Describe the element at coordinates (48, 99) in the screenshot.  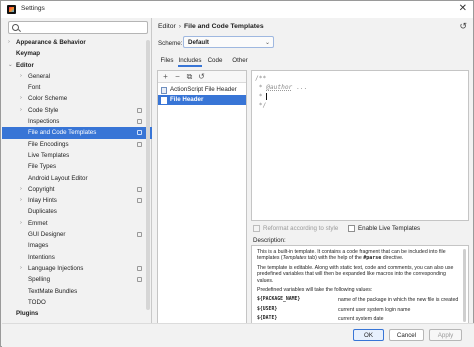
I see `sidebar-item-label: Color Scheme` at that location.